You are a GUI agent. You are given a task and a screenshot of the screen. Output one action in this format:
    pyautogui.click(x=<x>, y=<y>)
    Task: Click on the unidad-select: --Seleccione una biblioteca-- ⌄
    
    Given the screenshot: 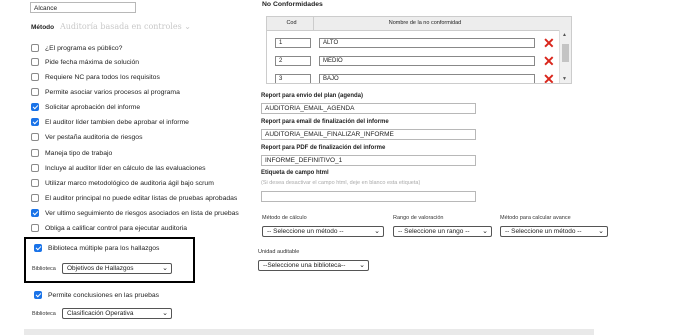 What is the action you would take?
    pyautogui.click(x=313, y=265)
    